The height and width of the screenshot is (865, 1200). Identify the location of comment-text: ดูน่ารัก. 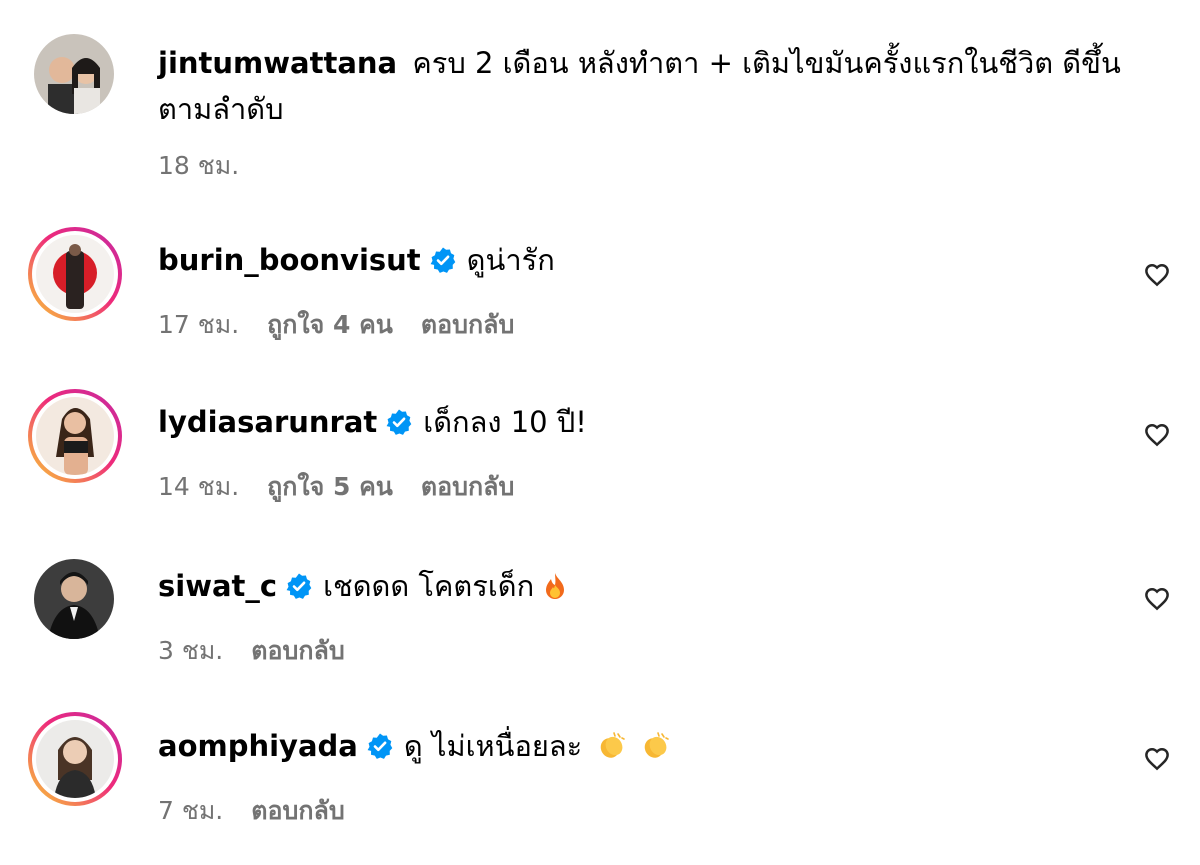
(510, 260).